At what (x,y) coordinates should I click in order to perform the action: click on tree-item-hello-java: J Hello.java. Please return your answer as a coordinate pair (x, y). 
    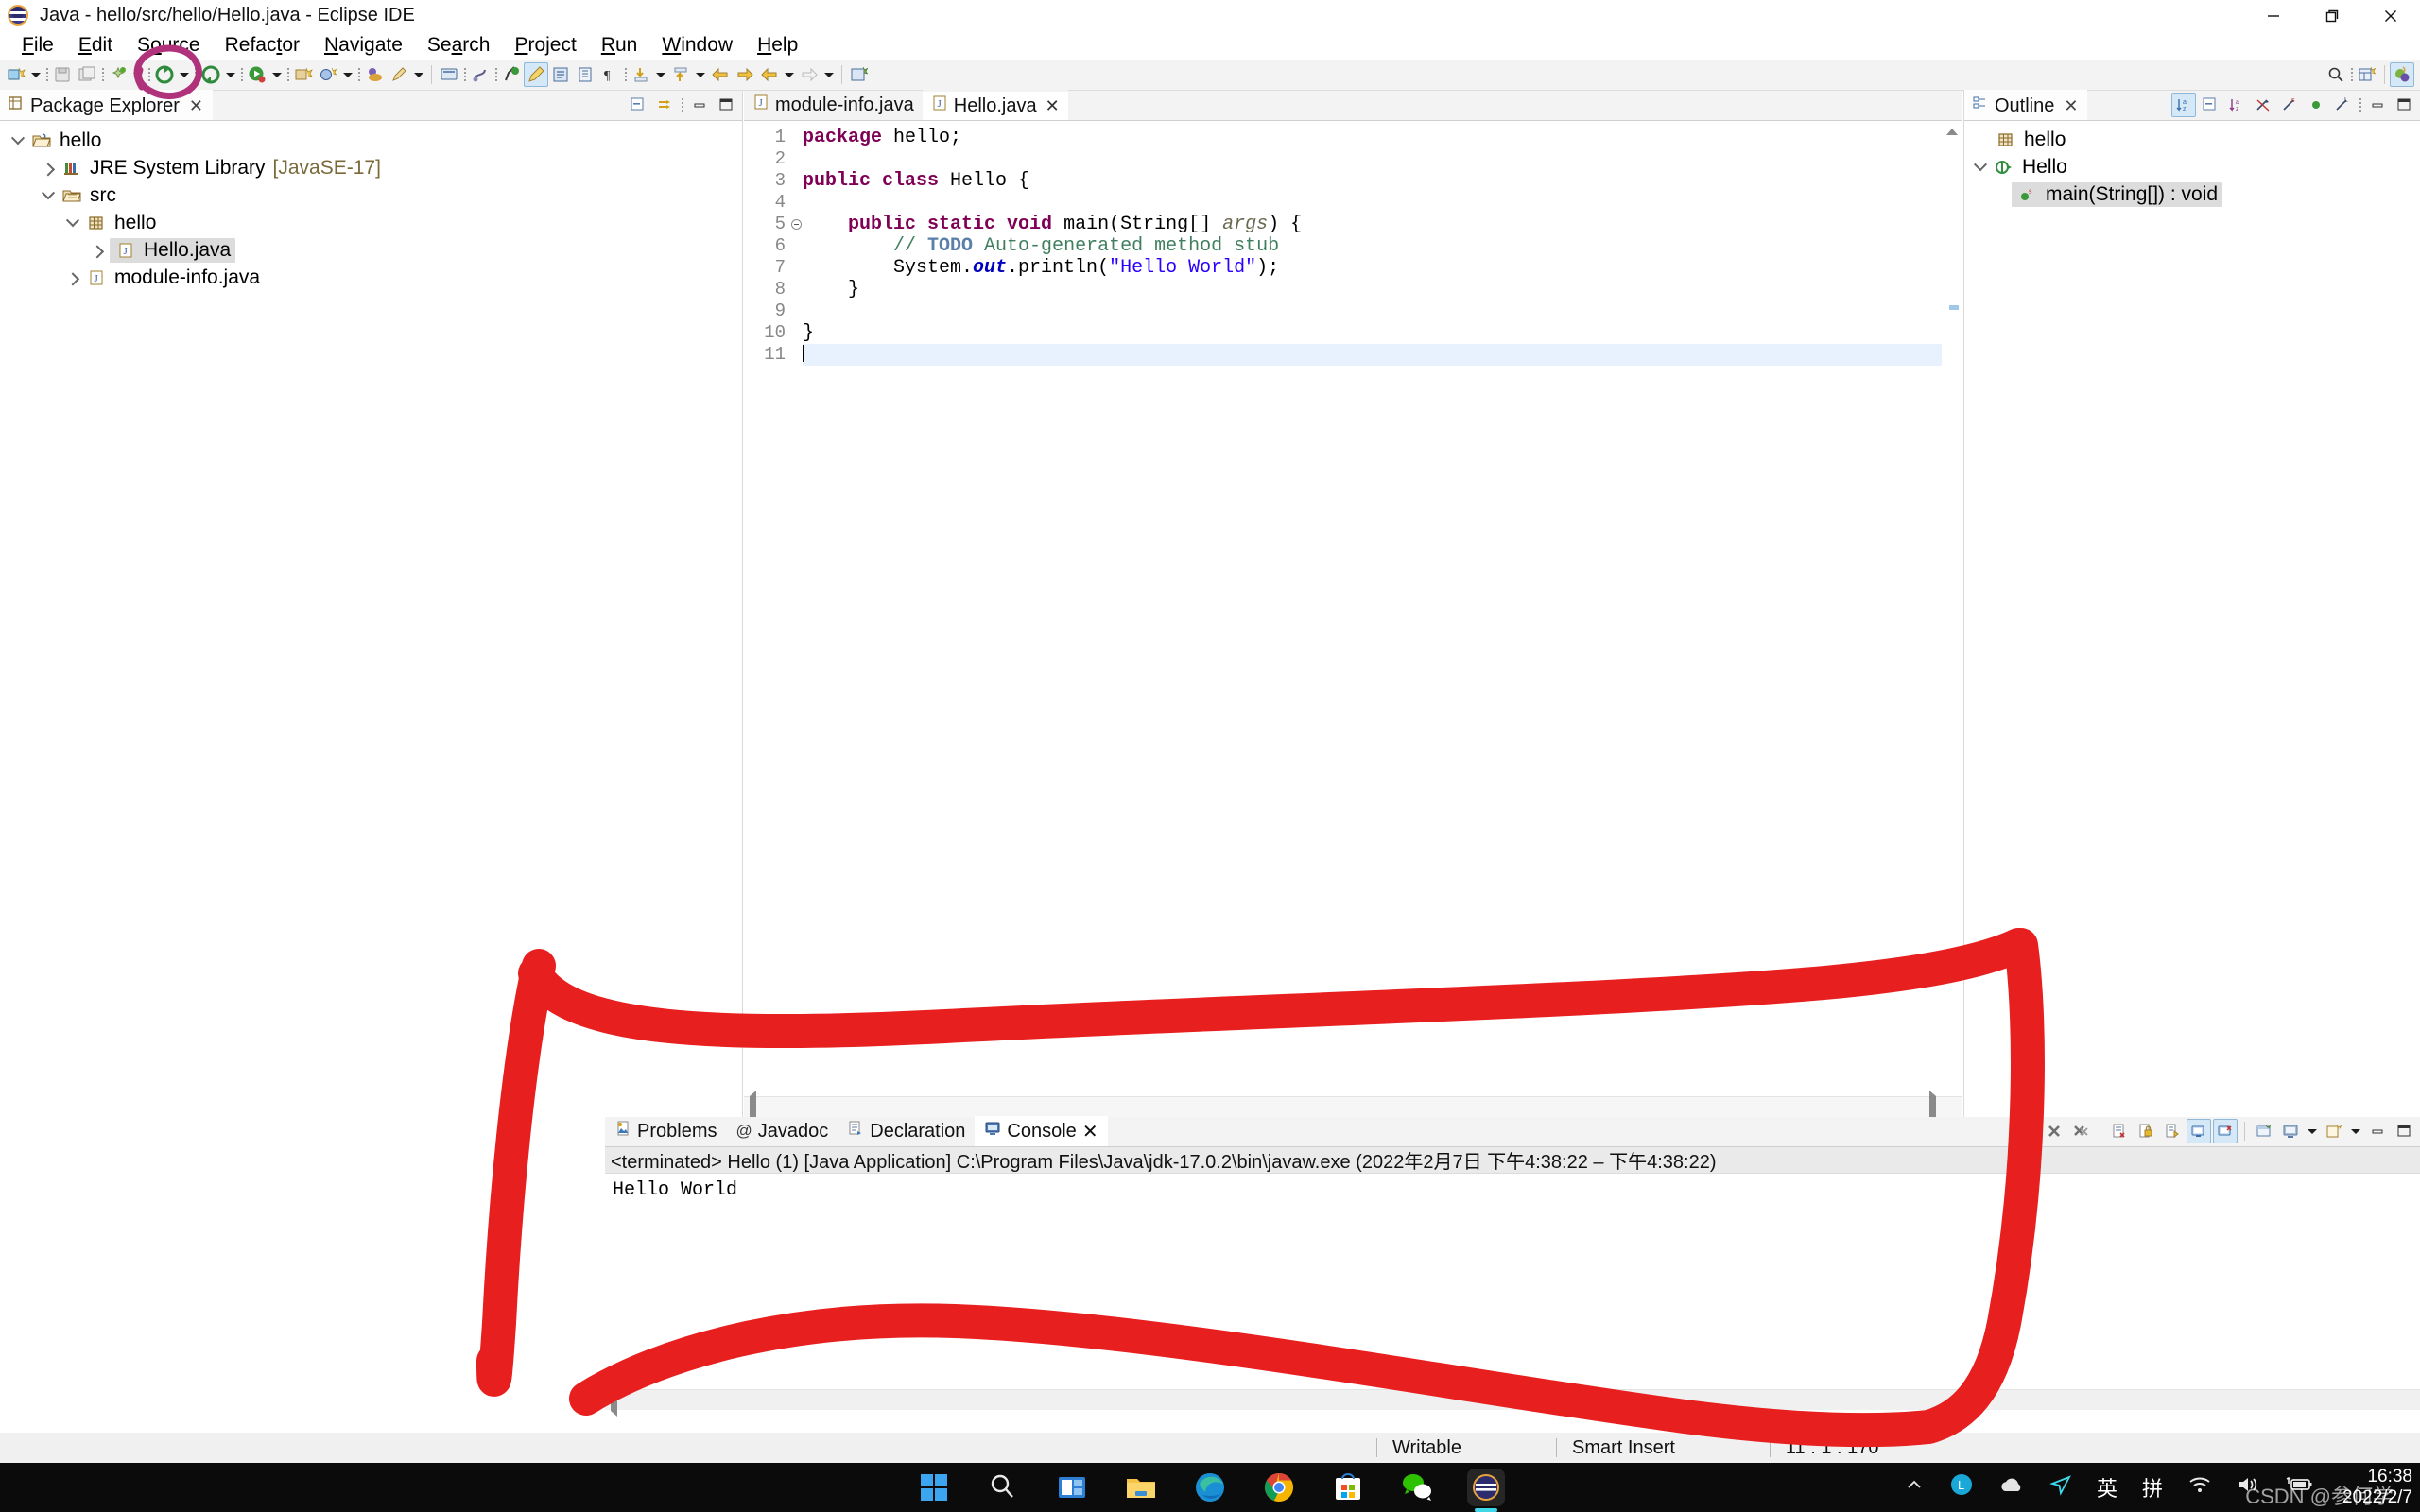
    Looking at the image, I should click on (371, 250).